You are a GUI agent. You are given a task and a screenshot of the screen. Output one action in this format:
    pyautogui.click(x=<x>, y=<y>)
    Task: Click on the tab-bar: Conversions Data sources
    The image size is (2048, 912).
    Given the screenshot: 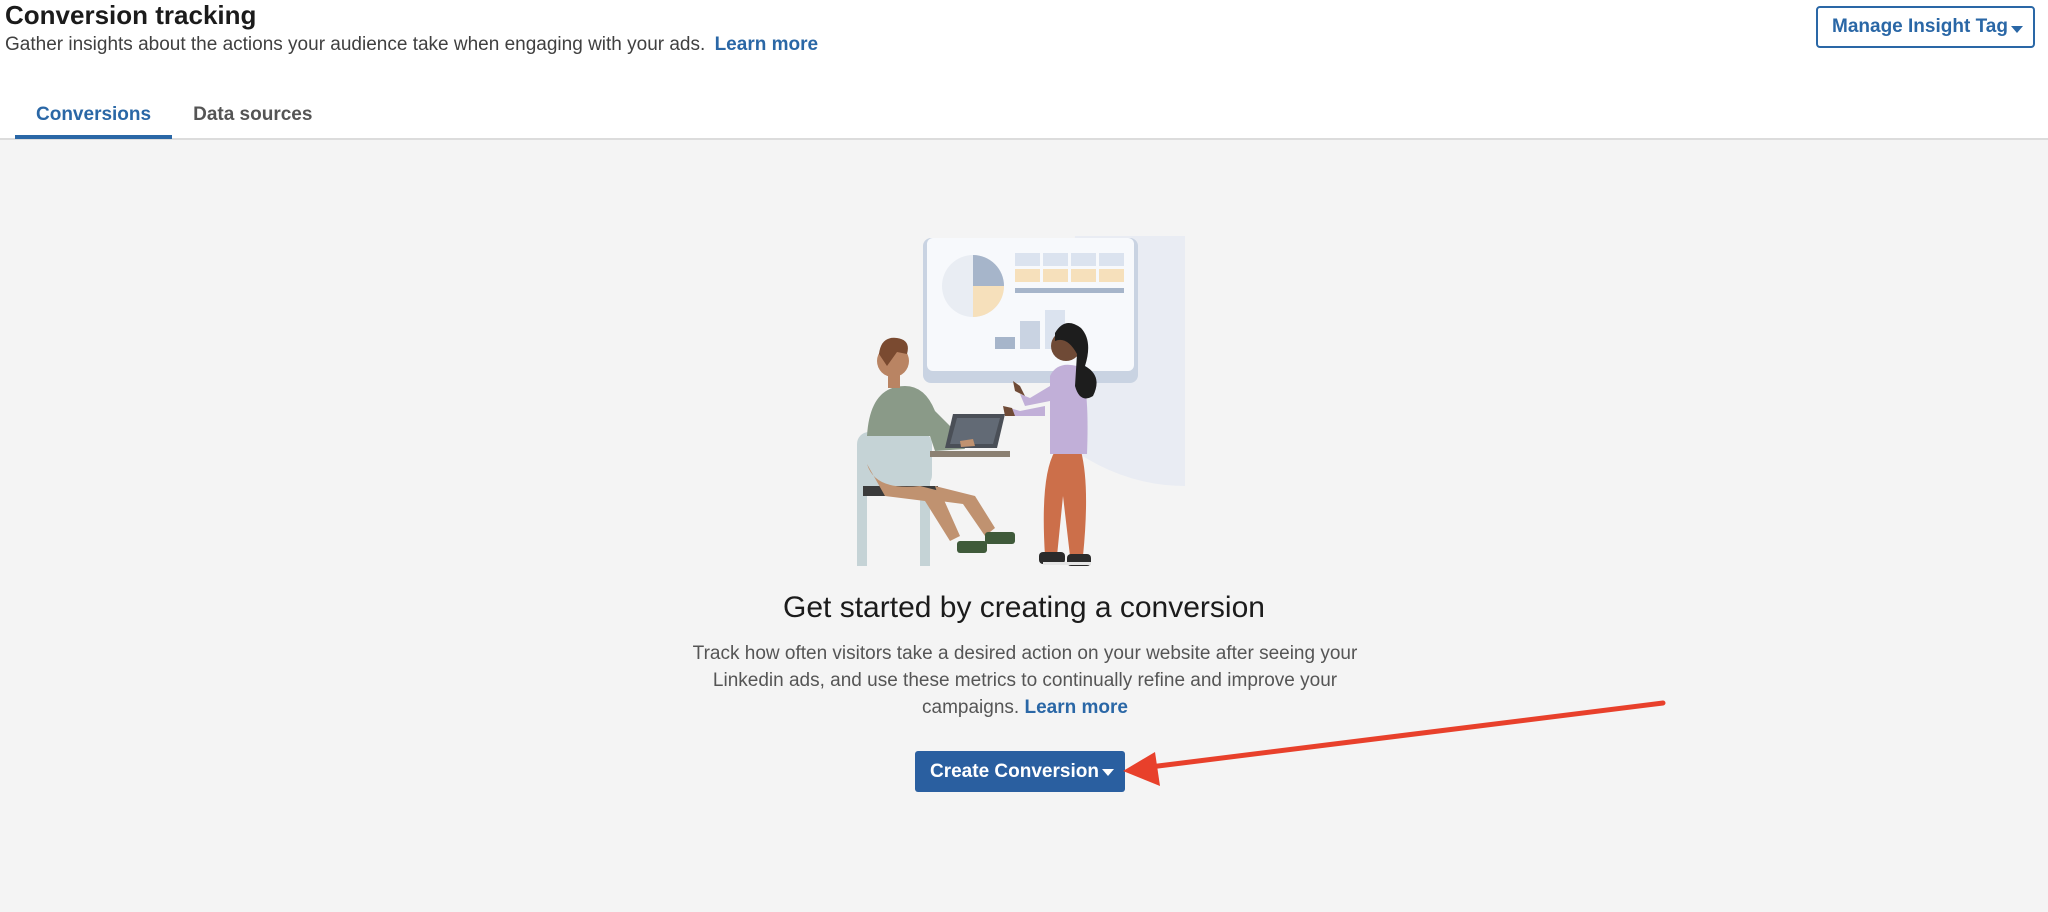 What is the action you would take?
    pyautogui.click(x=174, y=116)
    